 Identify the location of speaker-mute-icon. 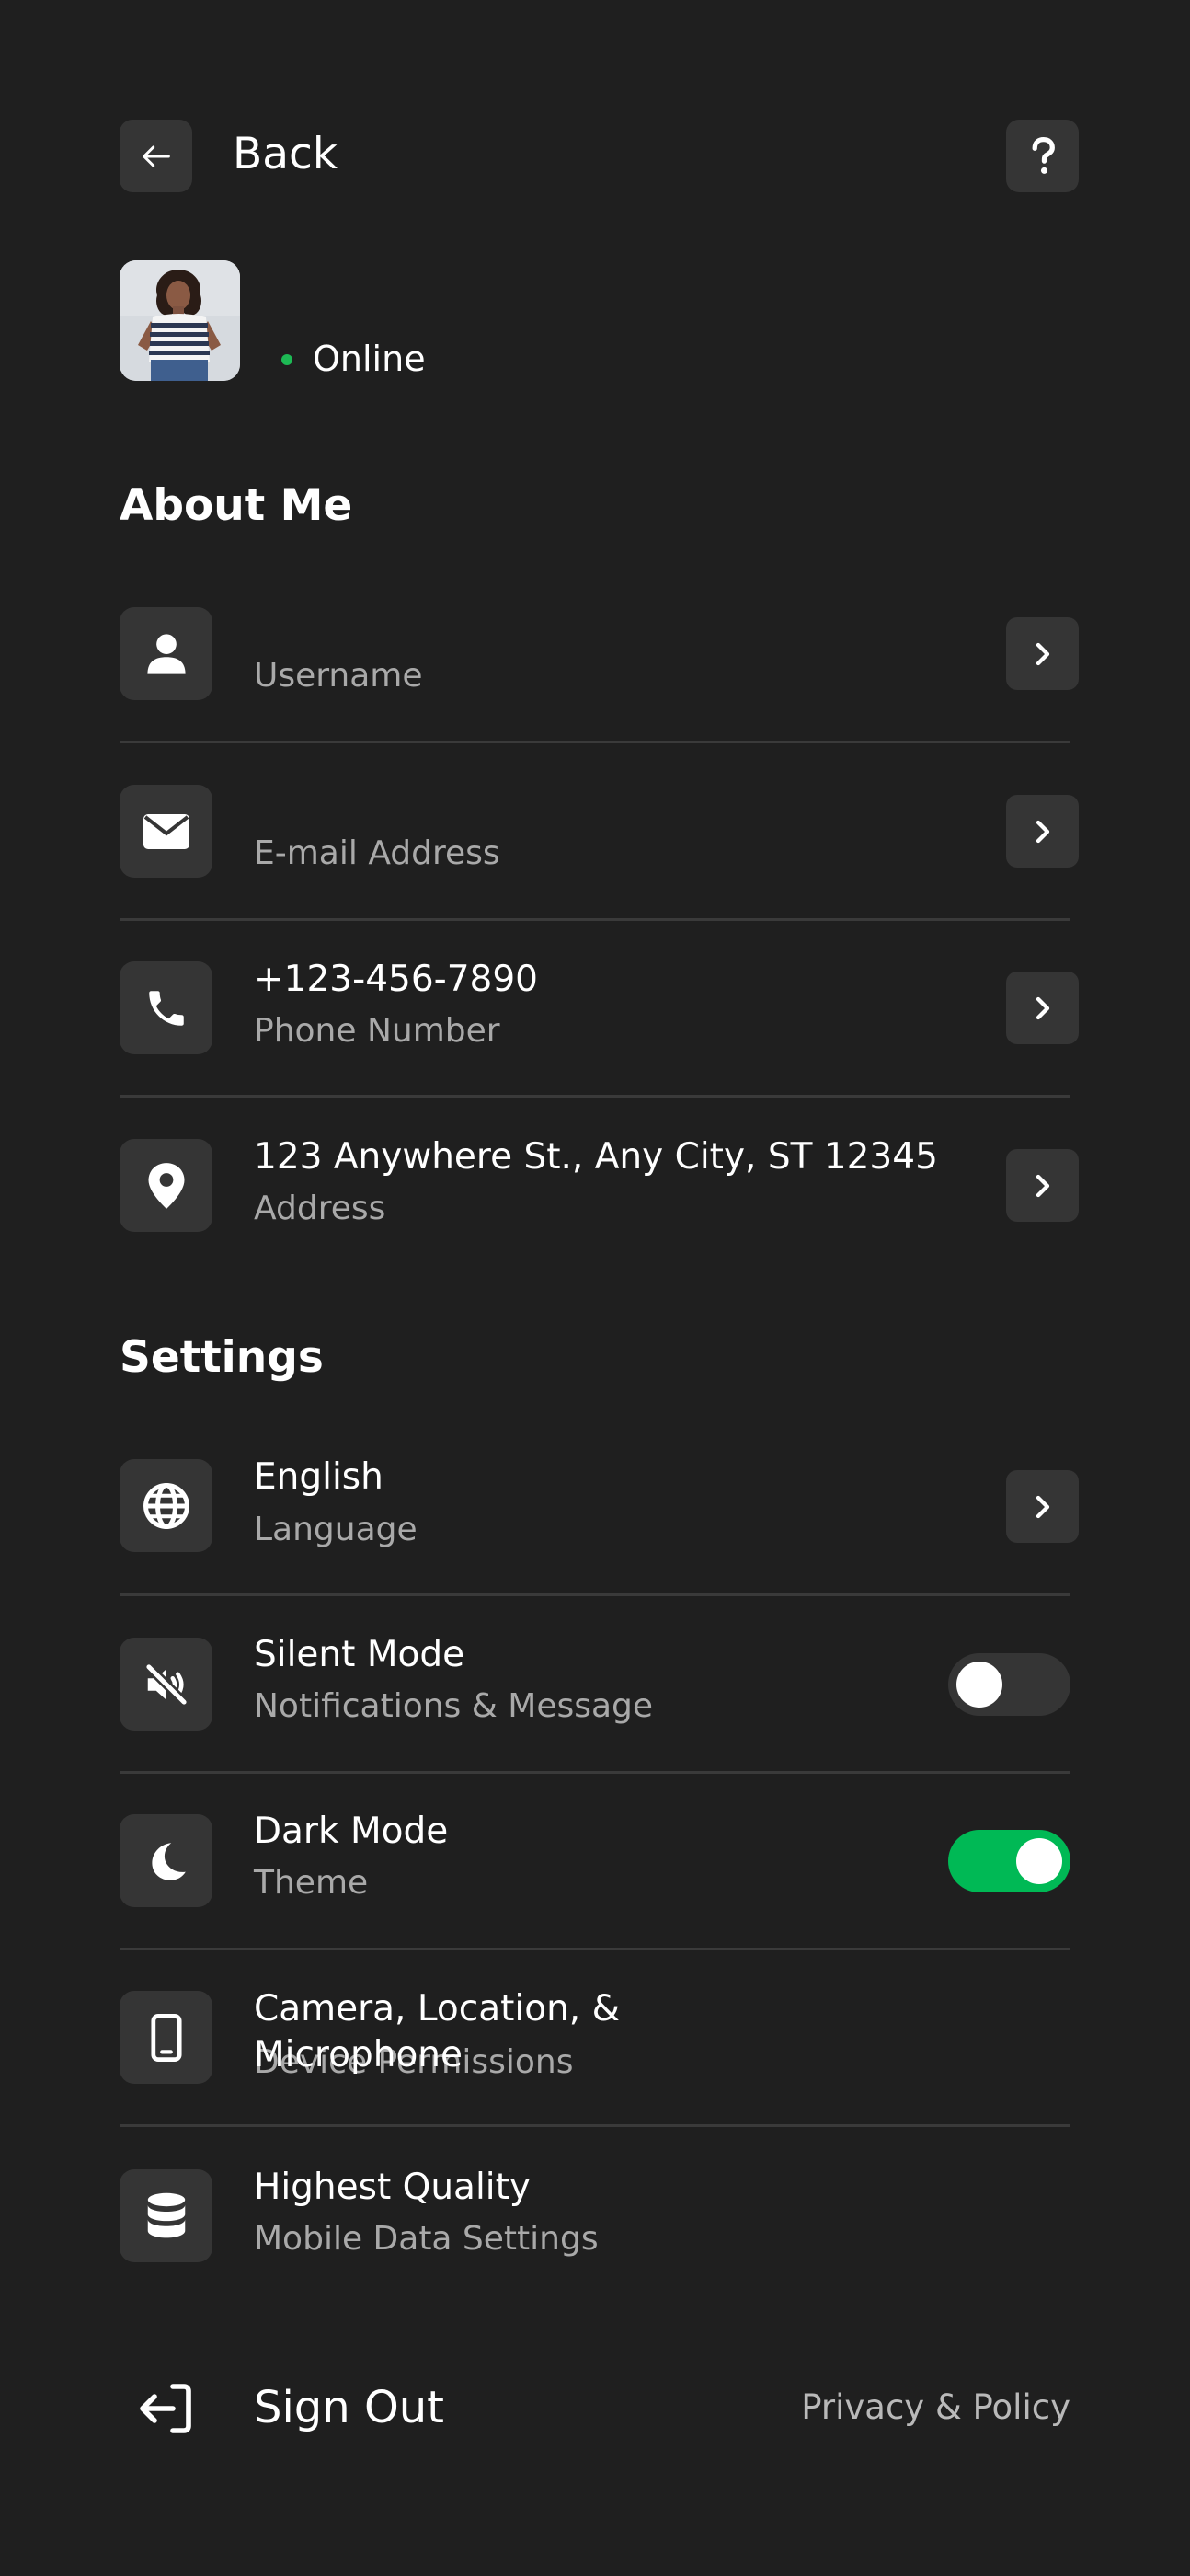
(166, 1684).